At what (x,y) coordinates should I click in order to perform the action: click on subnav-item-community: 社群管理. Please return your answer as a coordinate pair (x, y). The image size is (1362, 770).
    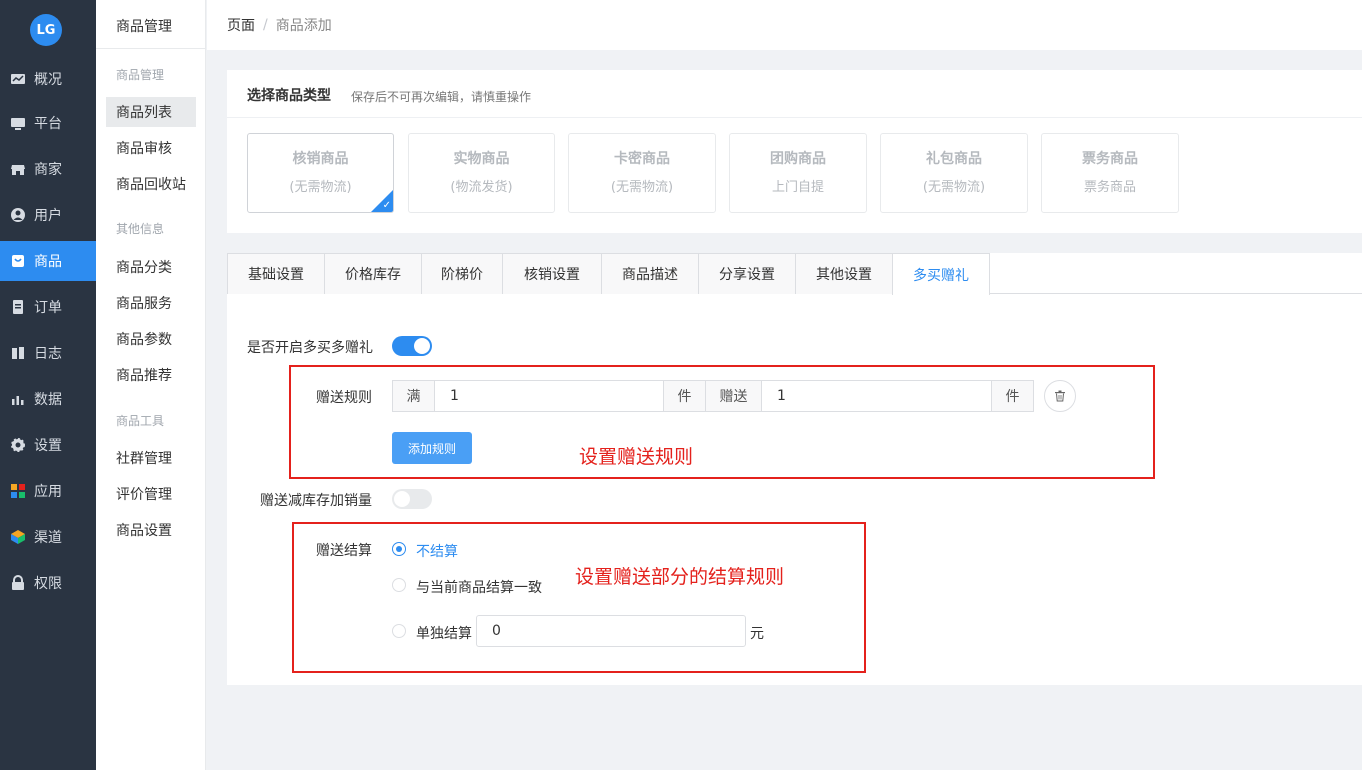
    Looking at the image, I should click on (151, 458).